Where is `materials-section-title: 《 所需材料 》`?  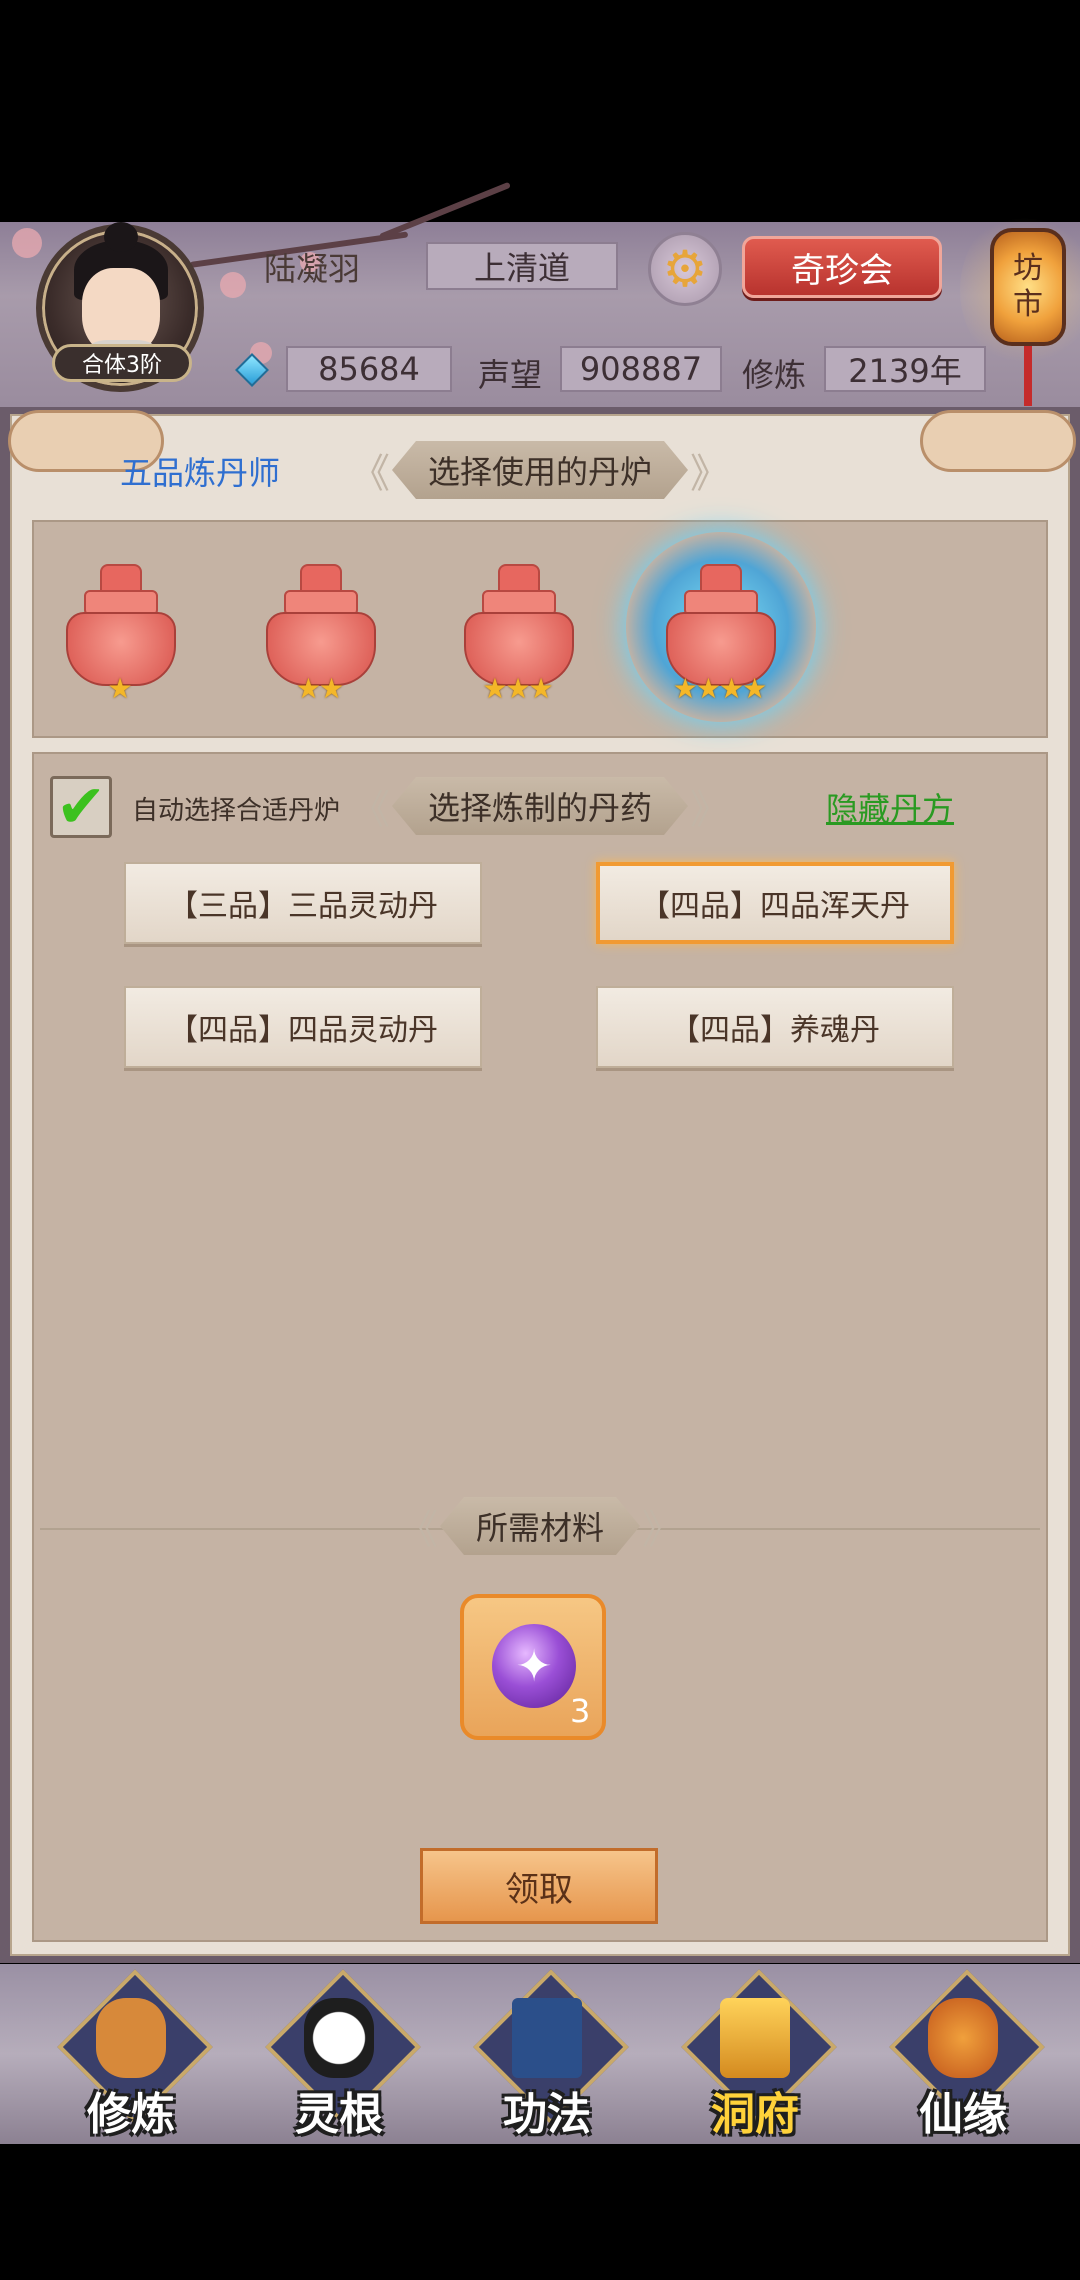
materials-section-title: 《 所需材料 》 is located at coordinates (540, 1526).